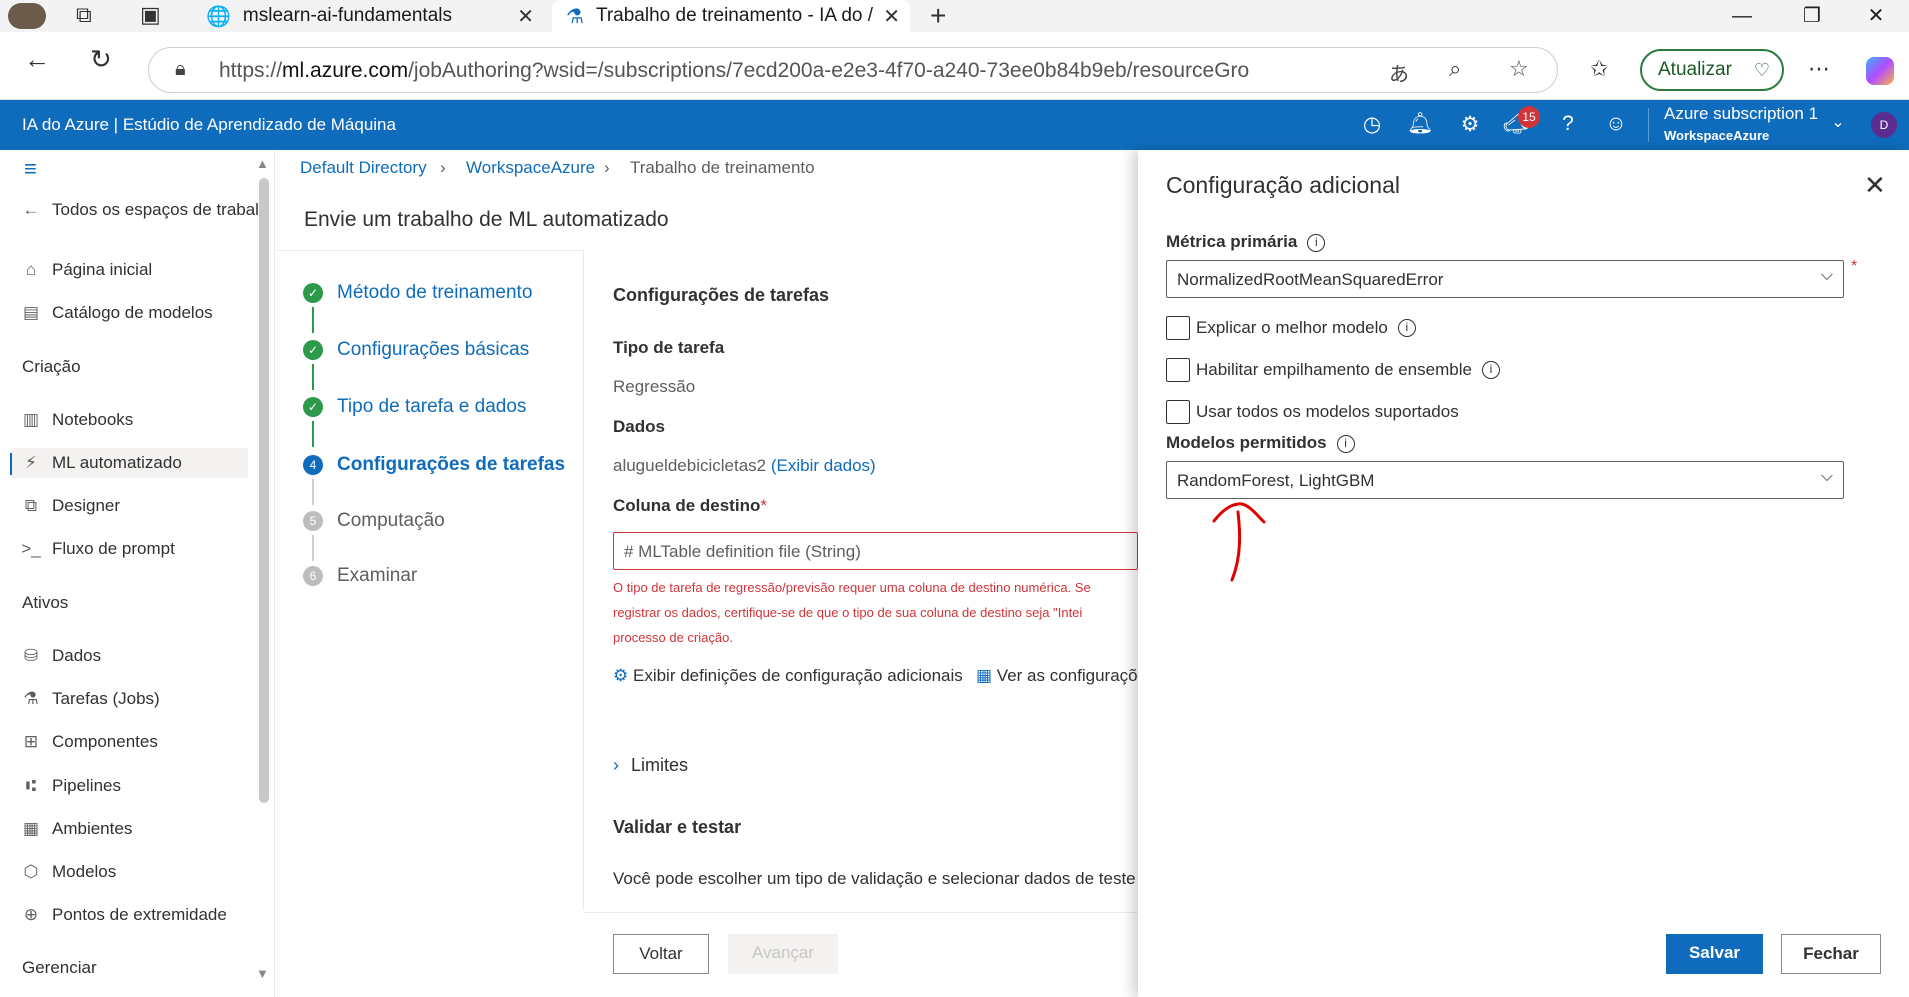 The height and width of the screenshot is (997, 1909). Describe the element at coordinates (734, 15) in the screenshot. I see `tab-label: Trabalho de treinamento - IA do /` at that location.